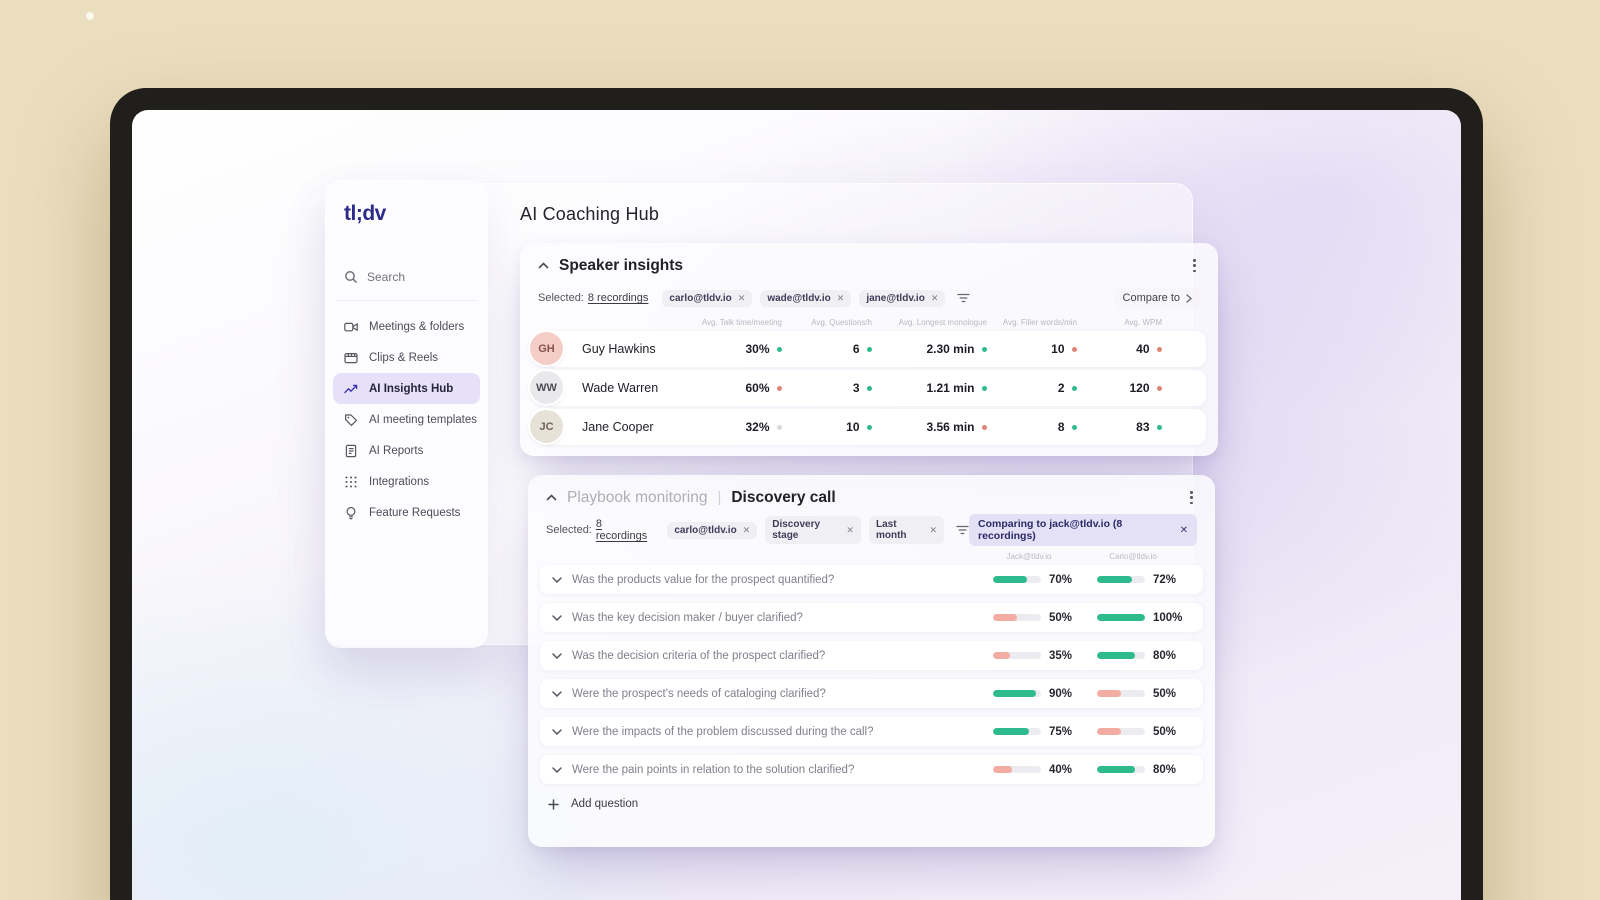 Image resolution: width=1600 pixels, height=900 pixels. I want to click on sidebar-item-feature-requests: Feature Requests, so click(406, 512).